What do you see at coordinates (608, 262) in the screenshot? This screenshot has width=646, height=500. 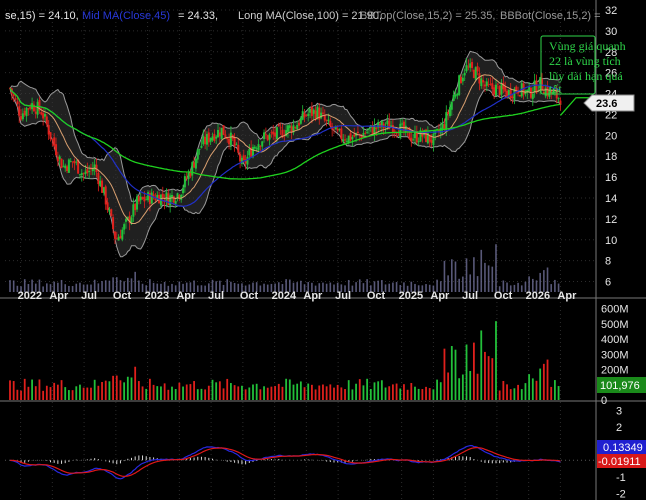 I see `y-tick-label: 8` at bounding box center [608, 262].